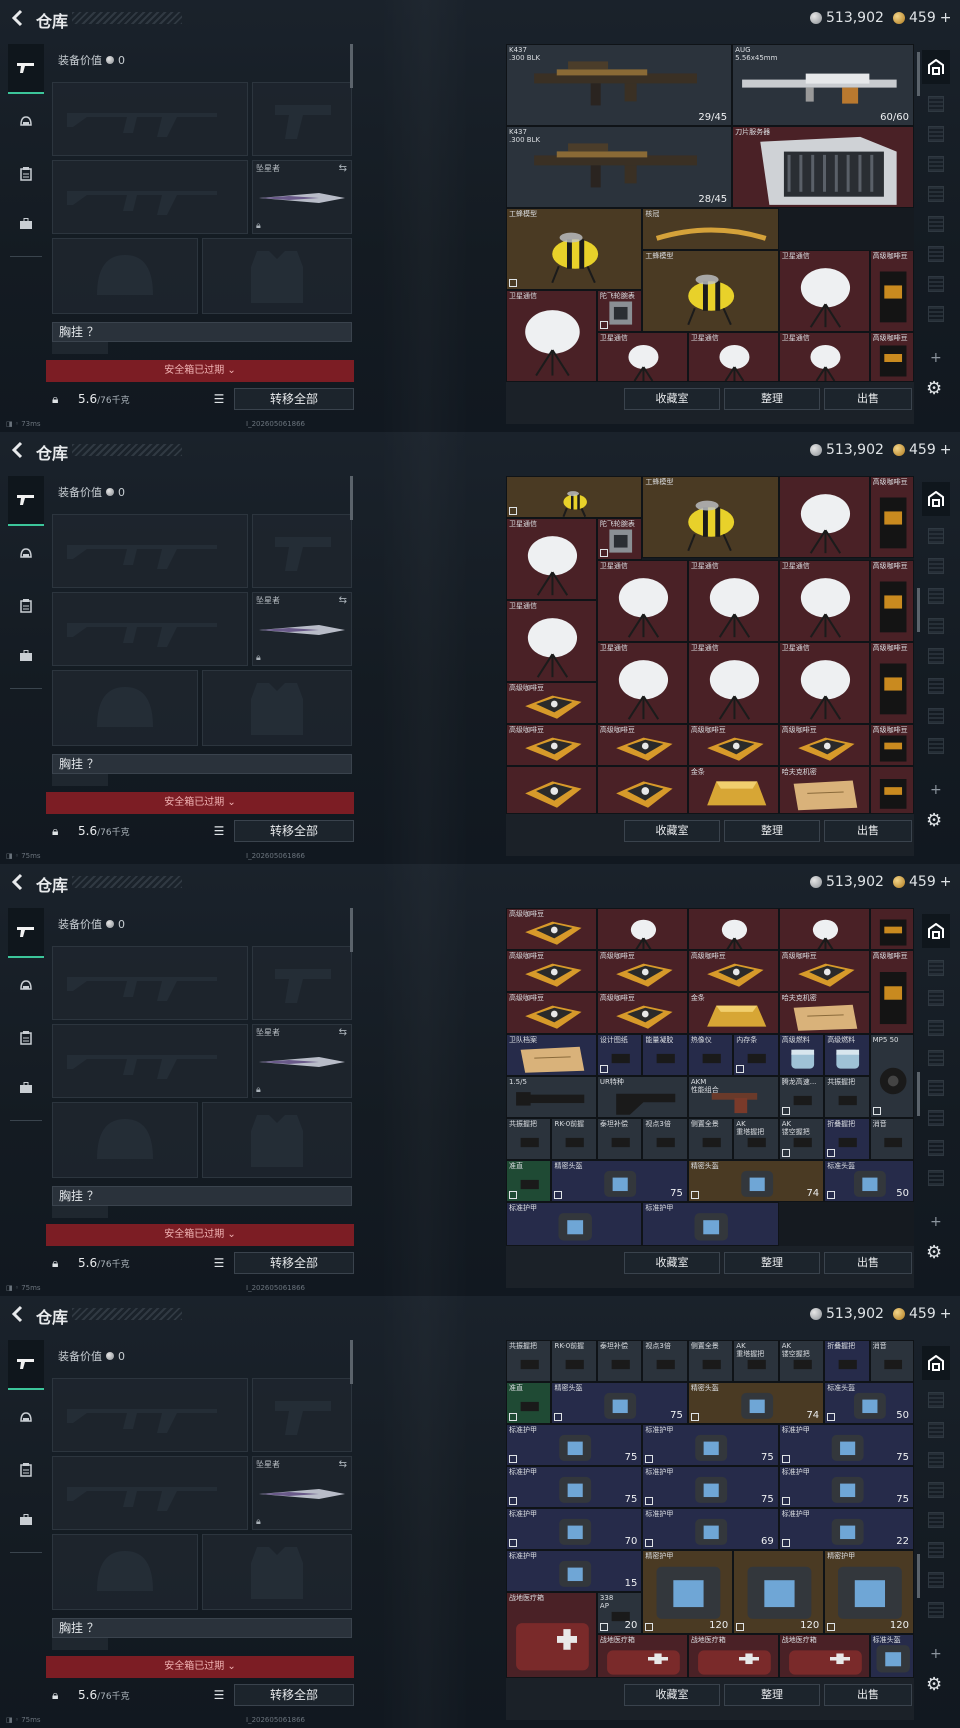 The width and height of the screenshot is (960, 1728). What do you see at coordinates (936, 1363) in the screenshot?
I see `warehouse-tab-main` at bounding box center [936, 1363].